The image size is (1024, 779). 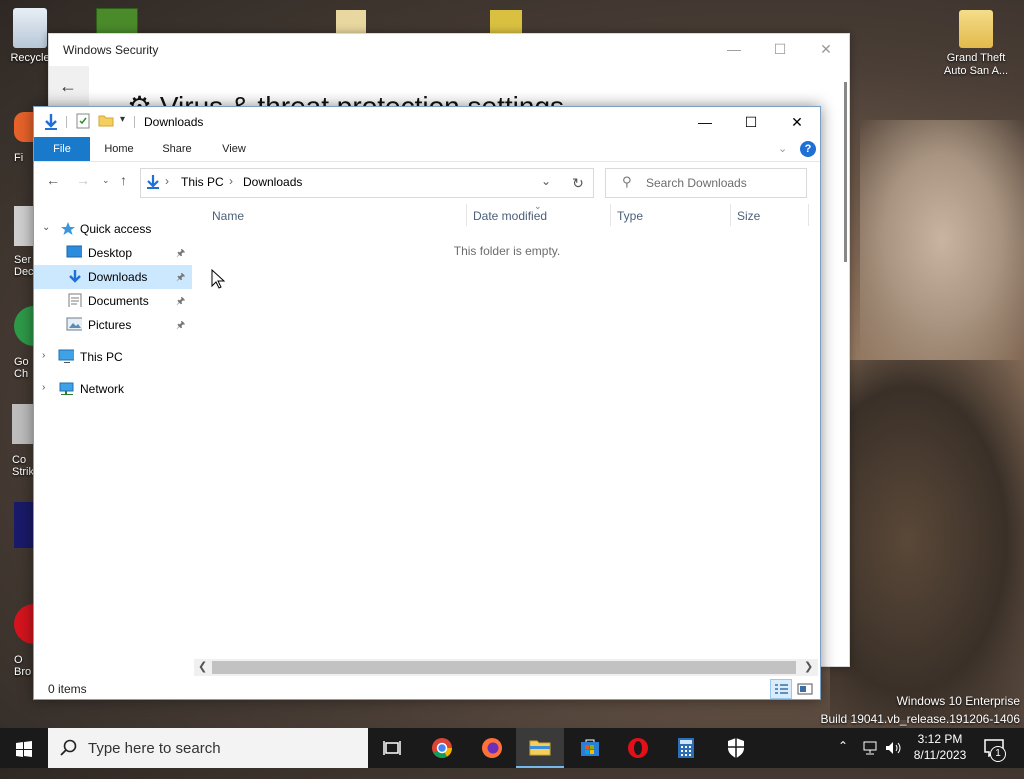 What do you see at coordinates (808, 666) in the screenshot?
I see `scroll-right-icon: ❯` at bounding box center [808, 666].